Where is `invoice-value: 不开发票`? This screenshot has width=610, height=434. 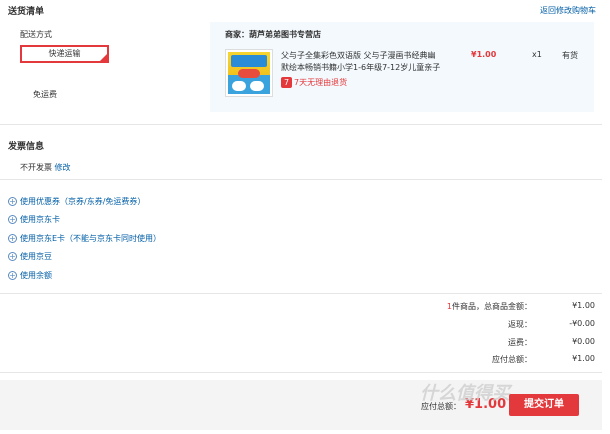
invoice-value: 不开发票 is located at coordinates (36, 167).